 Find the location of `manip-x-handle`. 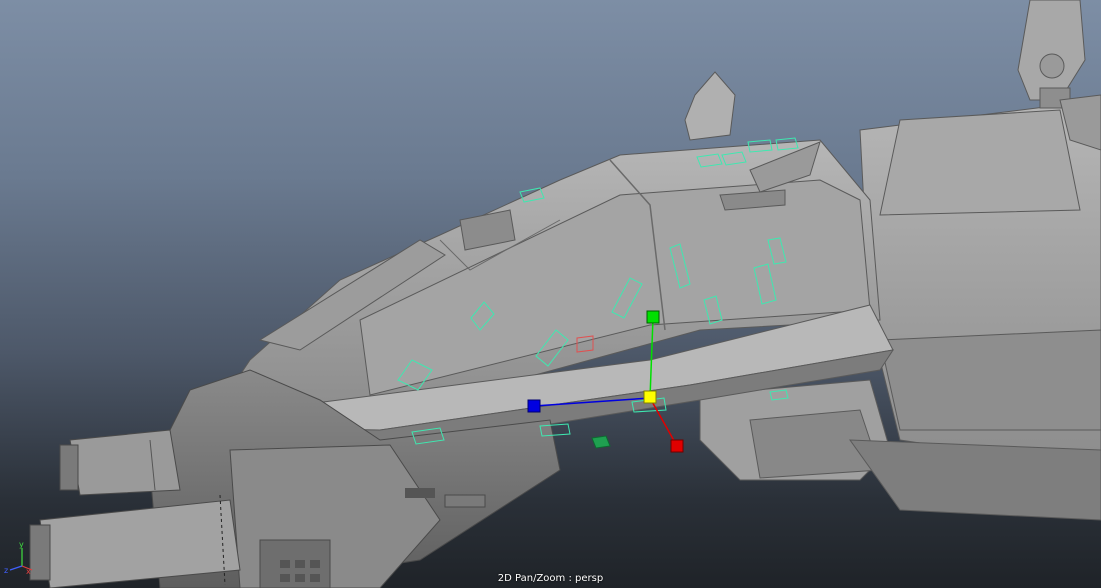

manip-x-handle is located at coordinates (677, 446).